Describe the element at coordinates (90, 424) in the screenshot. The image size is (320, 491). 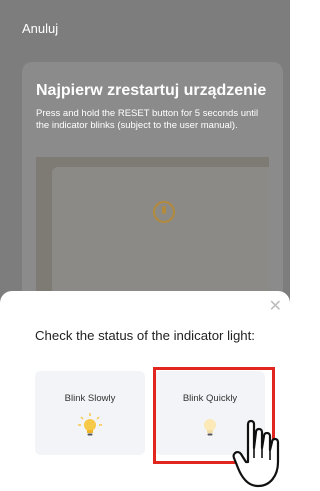
I see `lightbulb-lit-icon` at that location.